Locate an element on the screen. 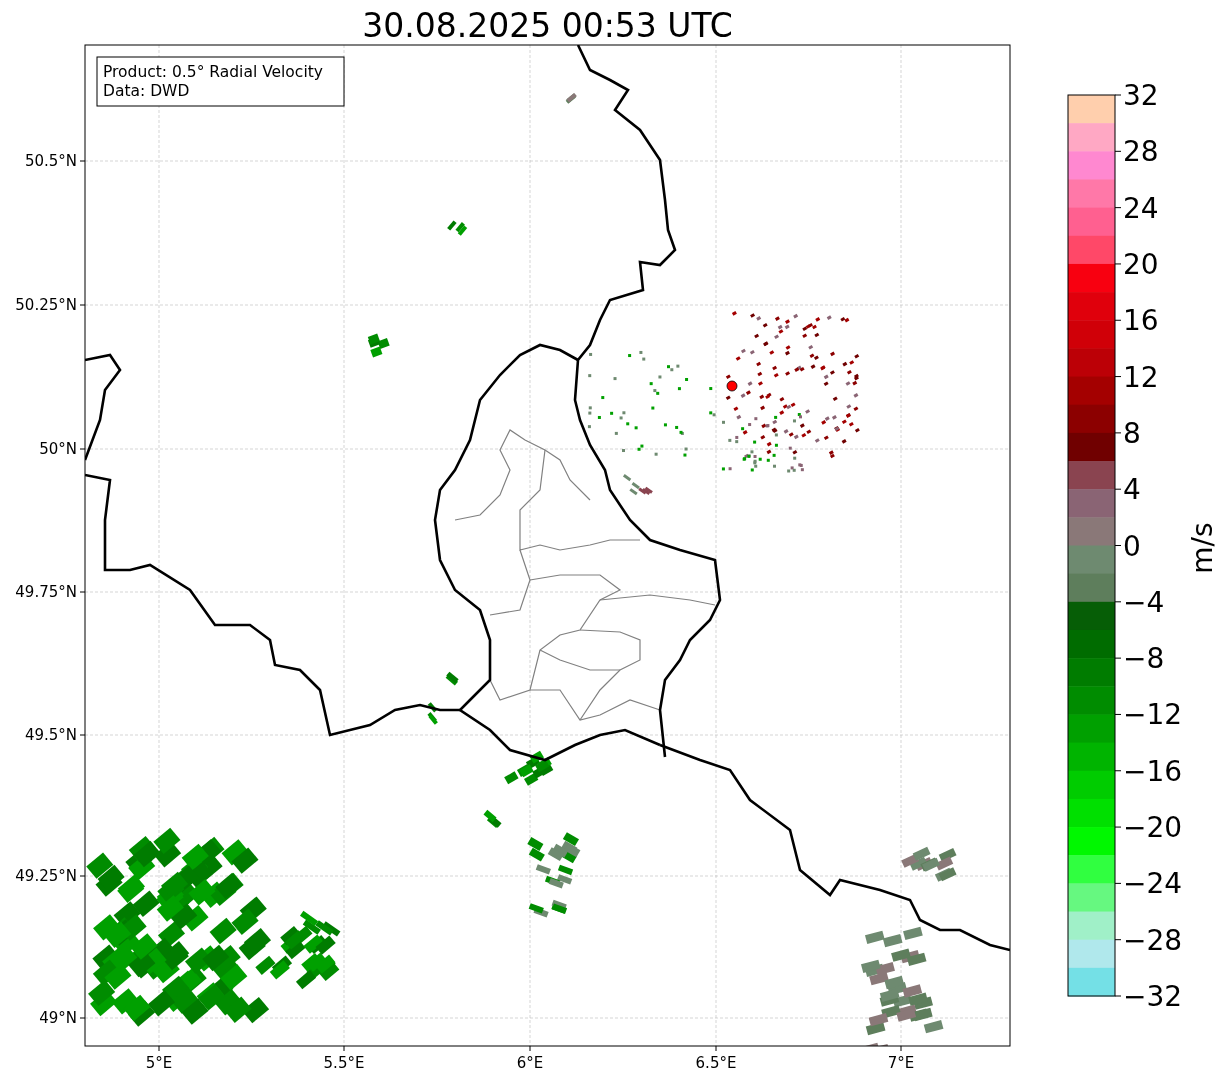 Image resolution: width=1225 pixels, height=1081 pixels. x-axis-label: 6°E is located at coordinates (530, 1063).